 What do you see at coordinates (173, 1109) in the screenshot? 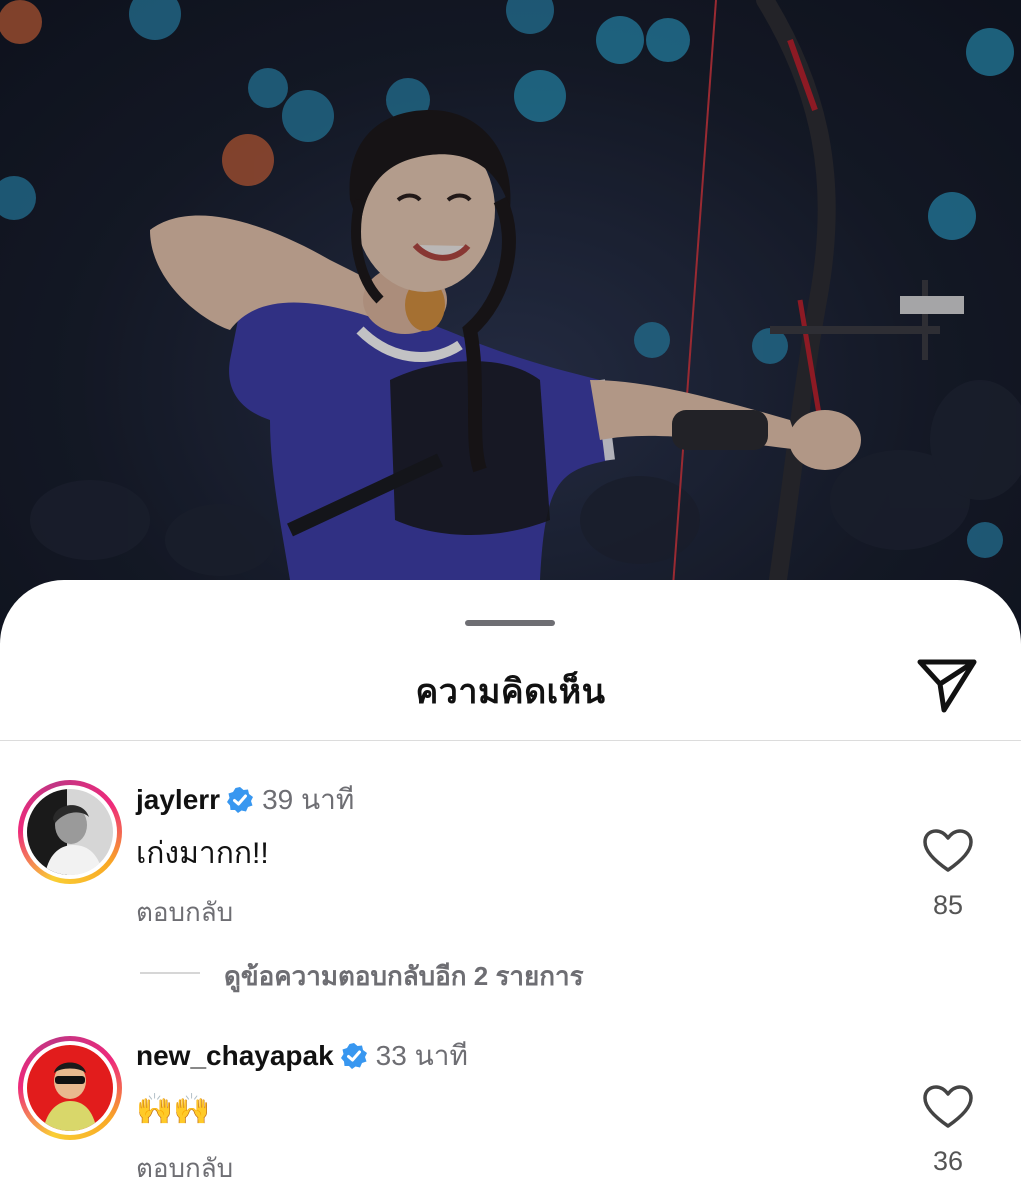
I see `comment-text: 🙌🙌` at bounding box center [173, 1109].